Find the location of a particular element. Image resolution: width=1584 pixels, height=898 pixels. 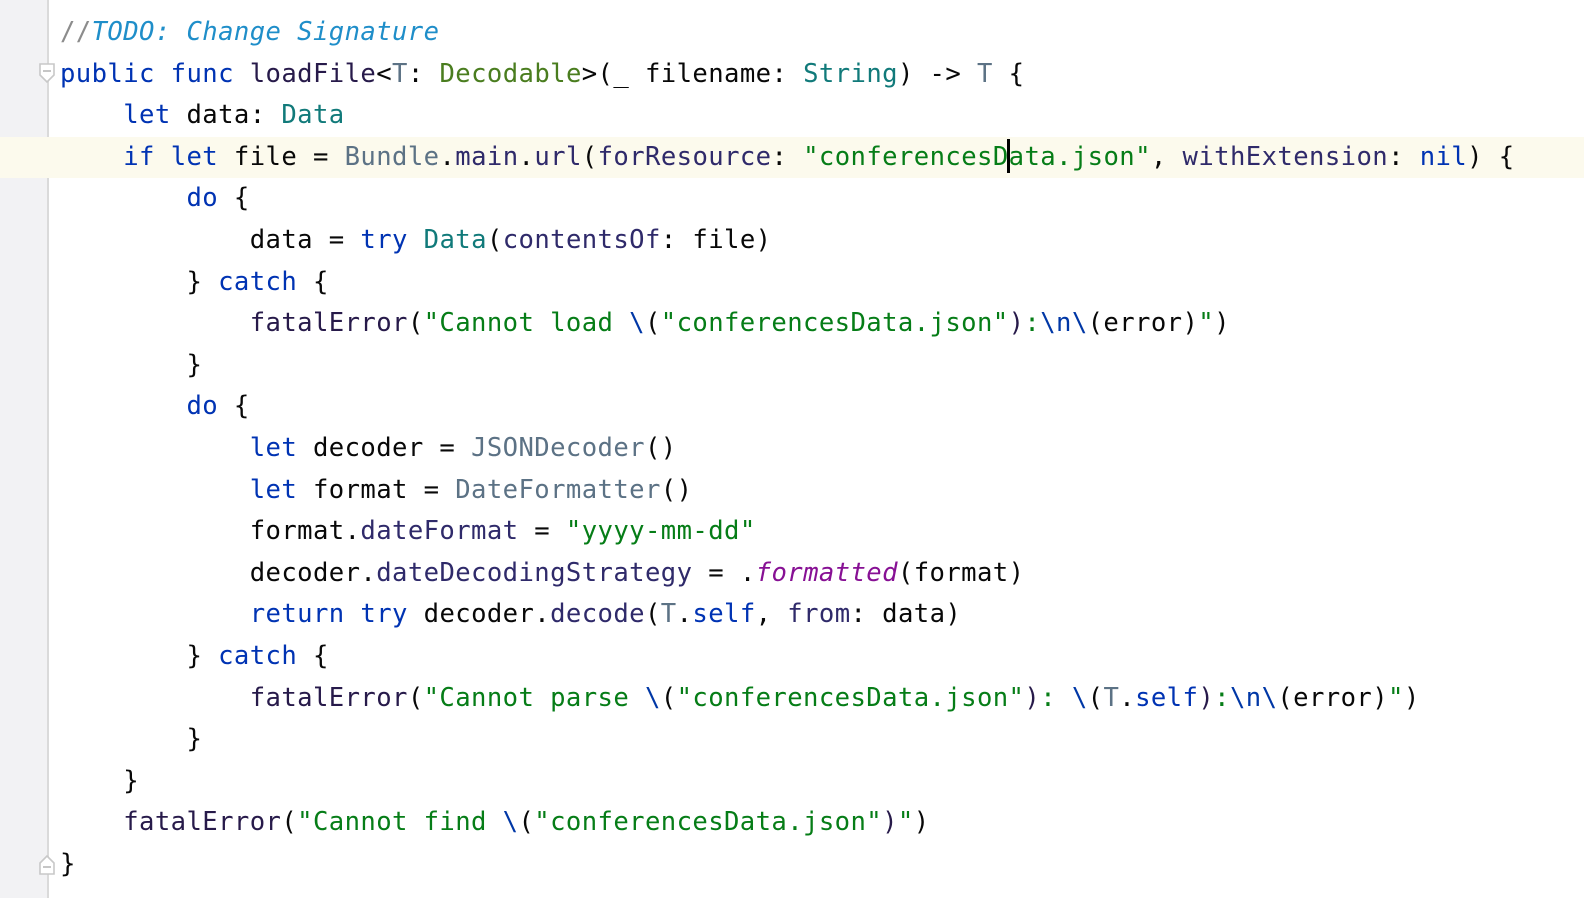

code-token: (error) is located at coordinates (1333, 697).